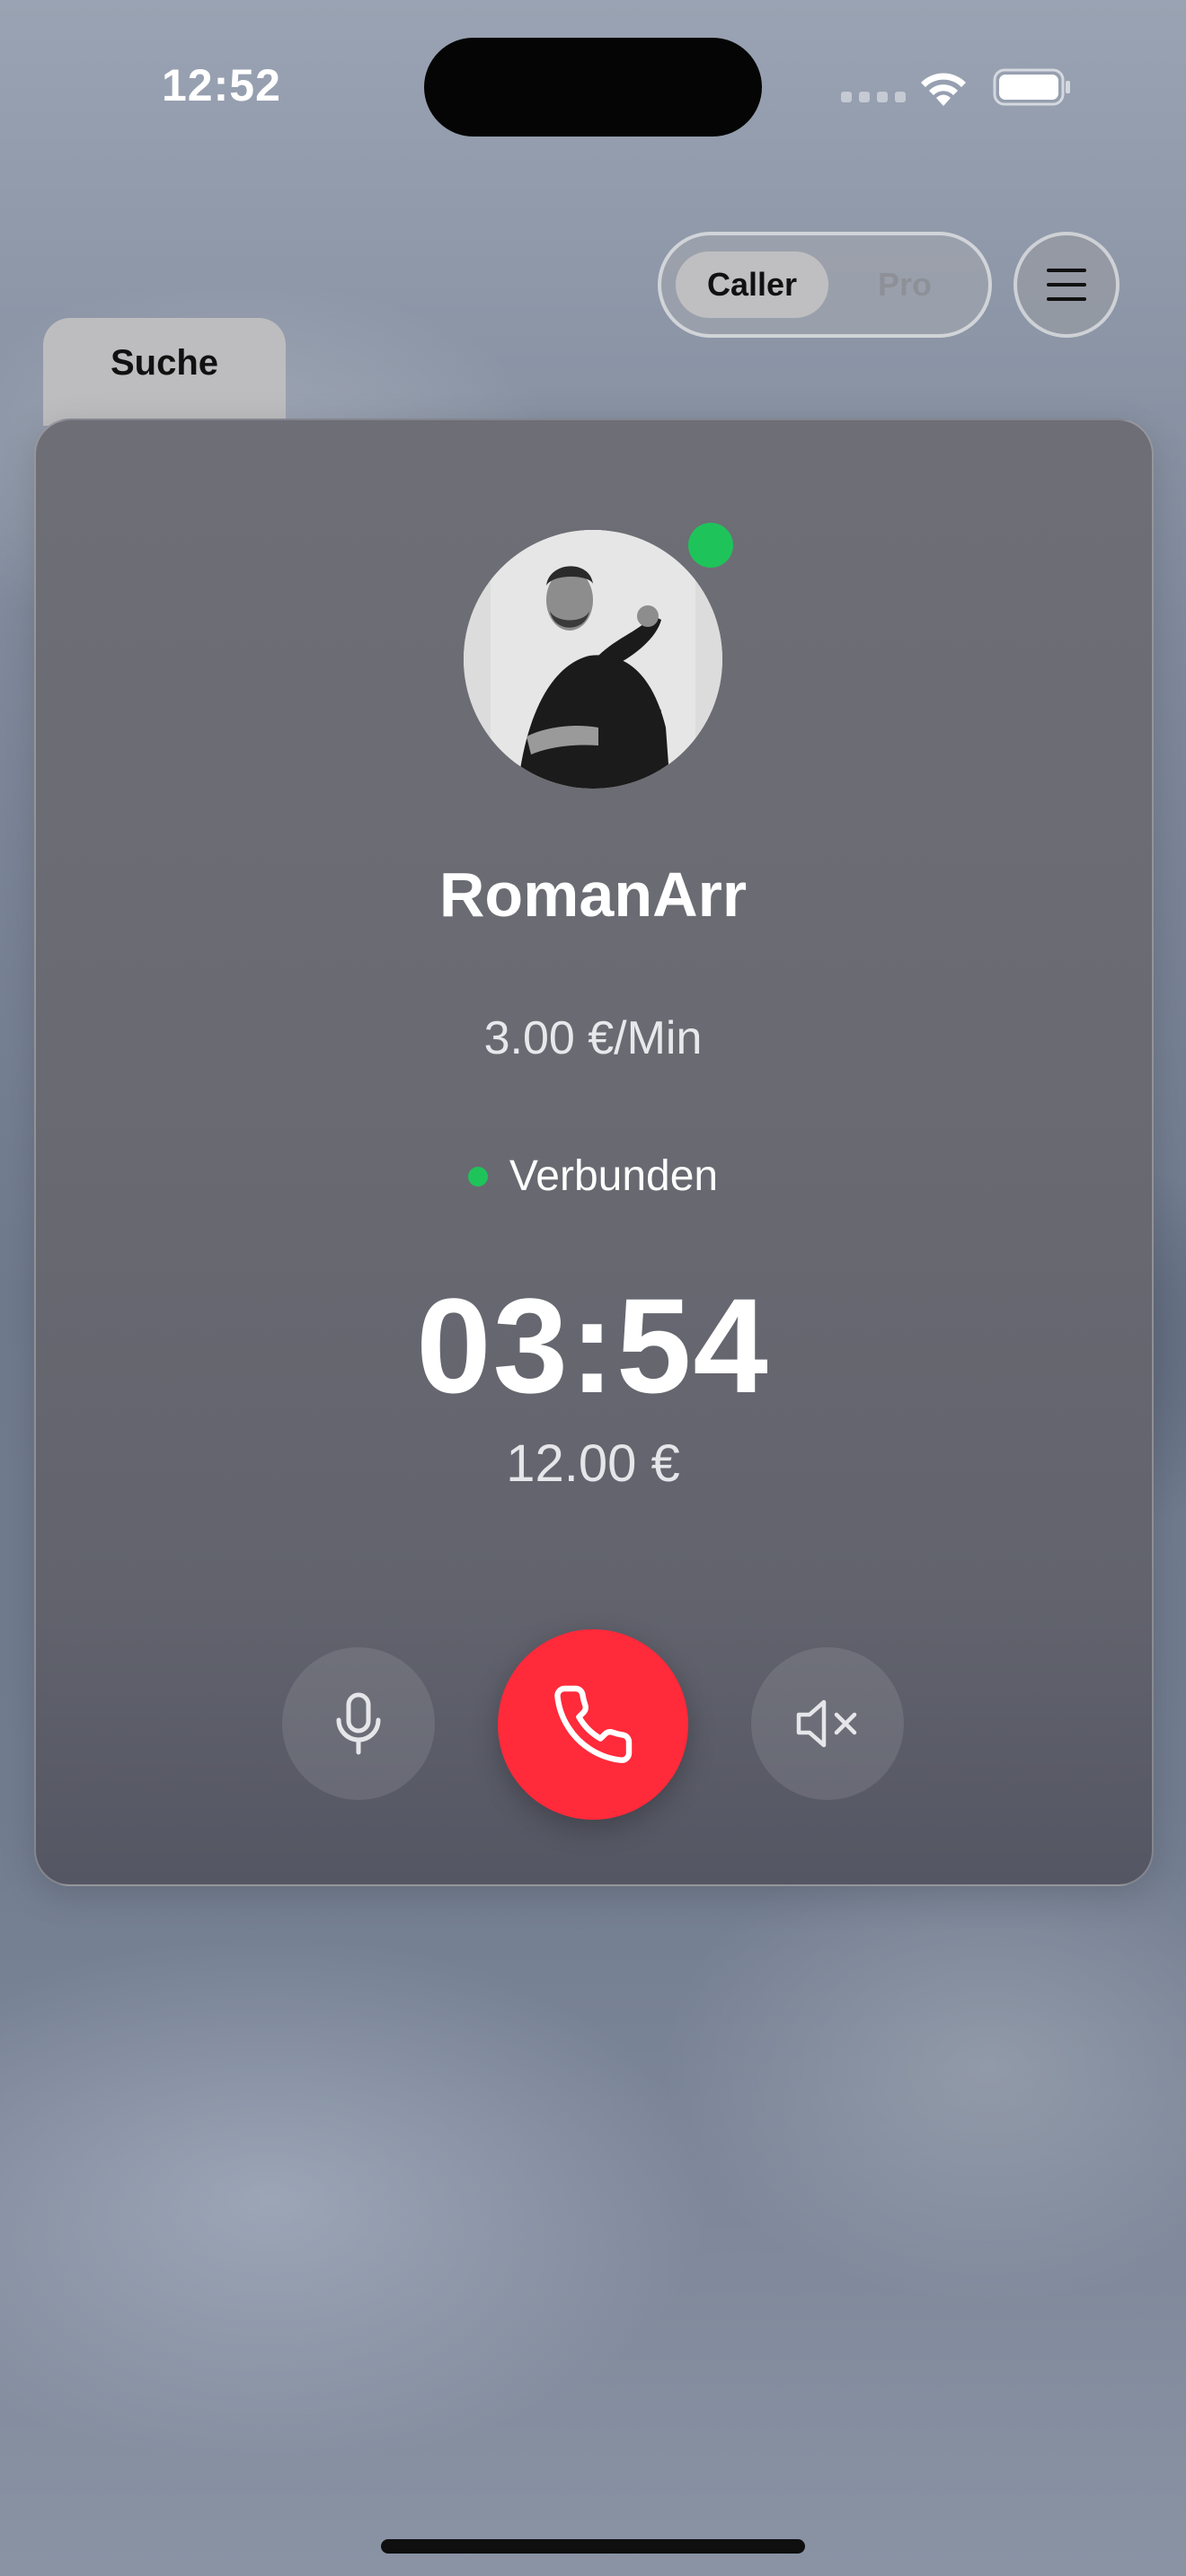 The width and height of the screenshot is (1186, 2576). I want to click on cellular-signal-icon, so click(873, 97).